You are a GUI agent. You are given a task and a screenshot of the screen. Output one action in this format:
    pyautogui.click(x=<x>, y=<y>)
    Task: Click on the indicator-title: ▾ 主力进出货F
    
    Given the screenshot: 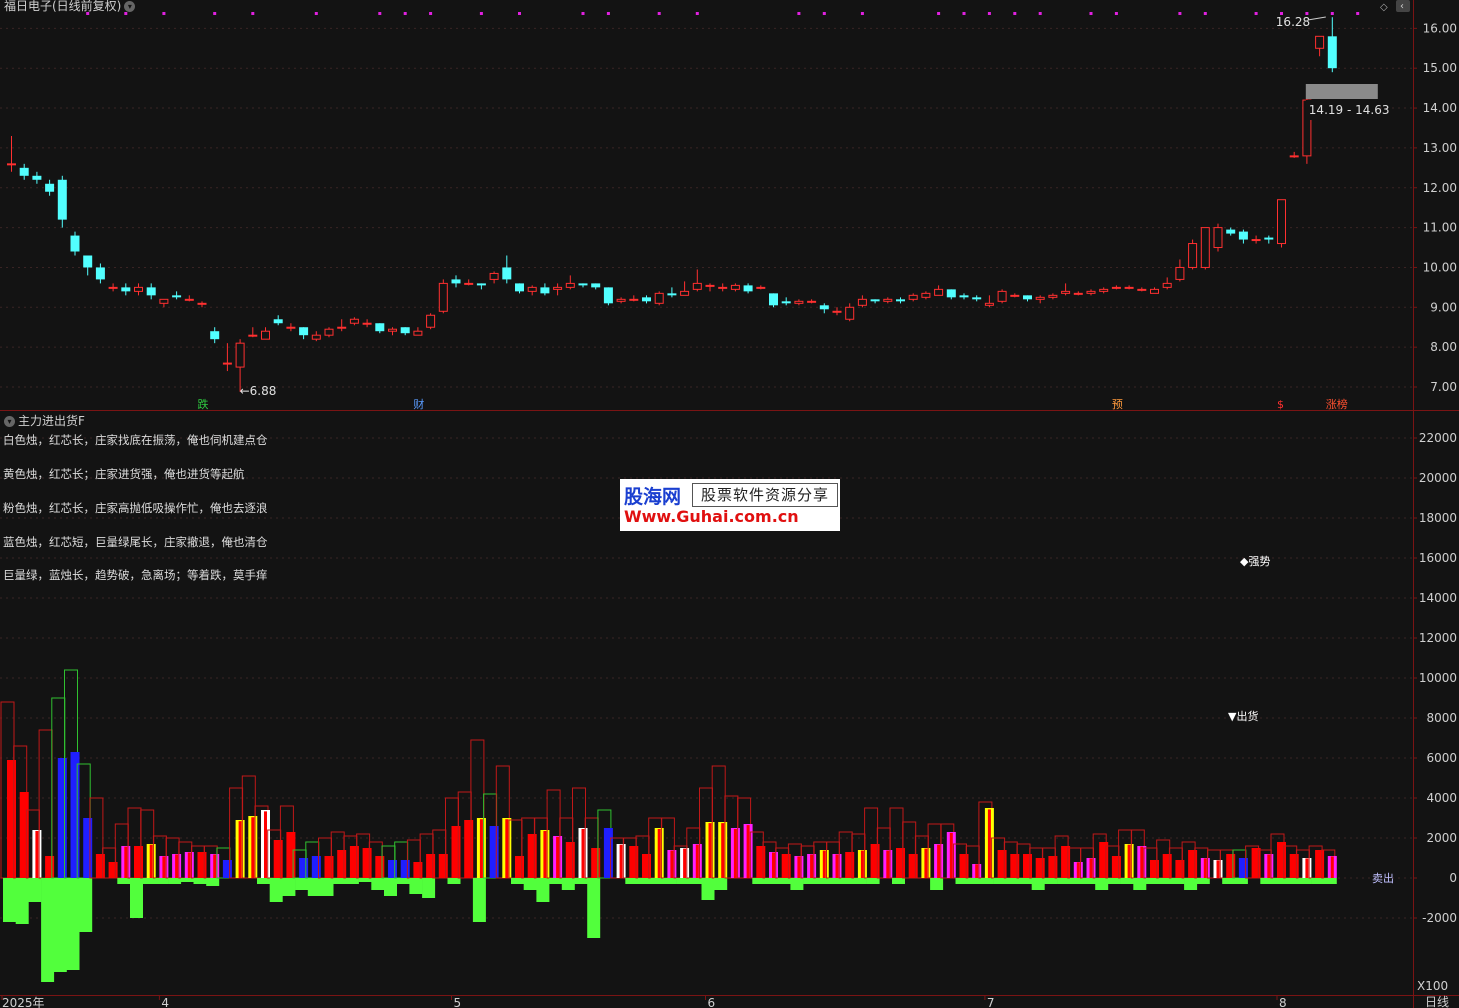 What is the action you would take?
    pyautogui.click(x=44, y=420)
    